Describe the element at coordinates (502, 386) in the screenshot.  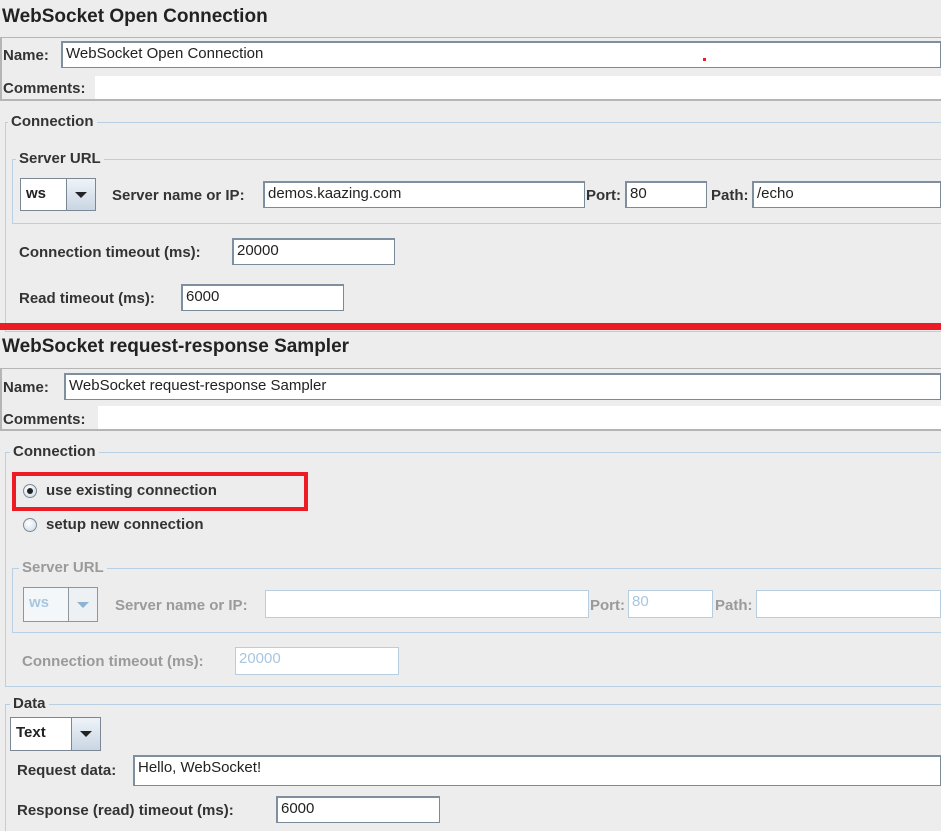
I see `name-input-2: WebSocket request-response Sampler` at that location.